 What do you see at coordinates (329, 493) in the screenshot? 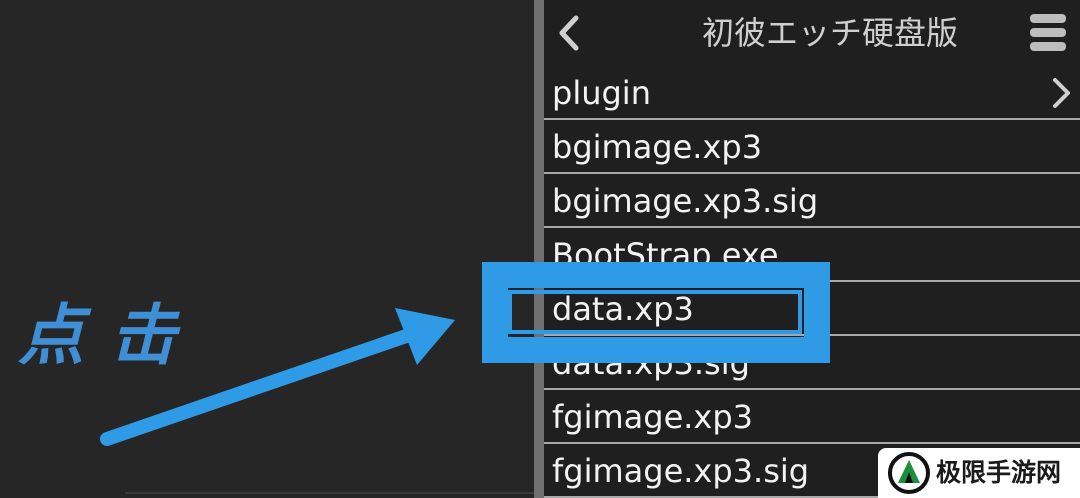
I see `left-pane-divider-line` at bounding box center [329, 493].